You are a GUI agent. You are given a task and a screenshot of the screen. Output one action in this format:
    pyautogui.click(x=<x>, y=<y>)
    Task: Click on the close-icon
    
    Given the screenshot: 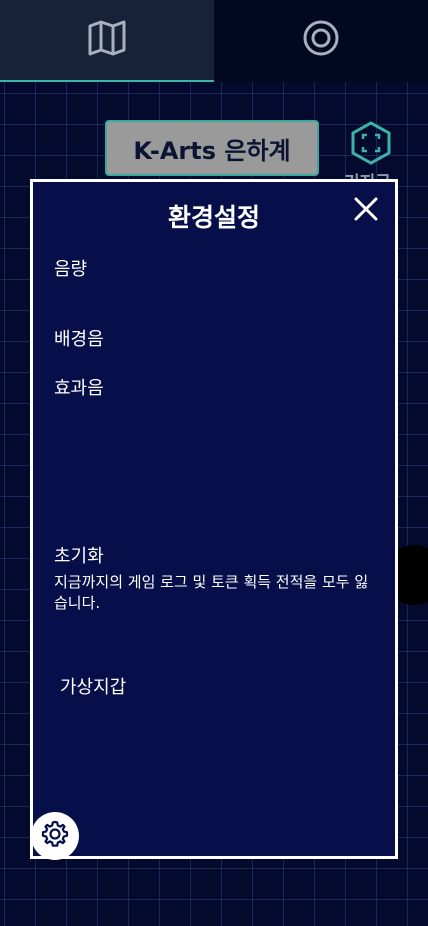 What is the action you would take?
    pyautogui.click(x=366, y=211)
    